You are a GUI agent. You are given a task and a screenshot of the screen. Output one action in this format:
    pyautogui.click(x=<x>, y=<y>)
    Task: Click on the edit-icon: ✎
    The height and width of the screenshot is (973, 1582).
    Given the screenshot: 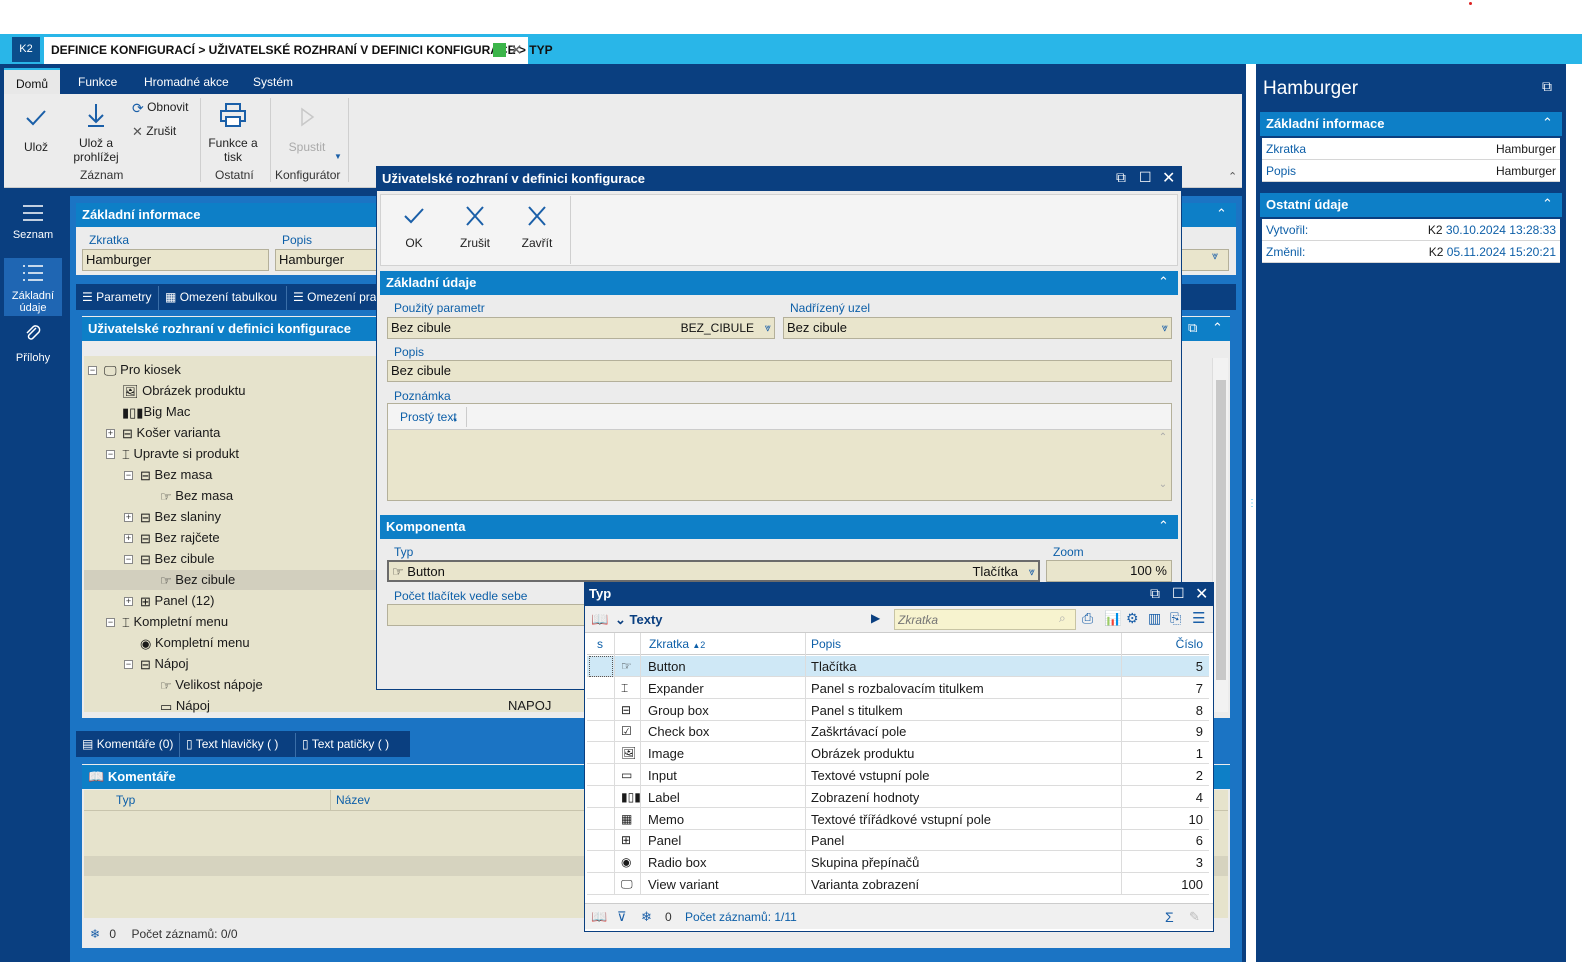 What is the action you would take?
    pyautogui.click(x=1194, y=917)
    